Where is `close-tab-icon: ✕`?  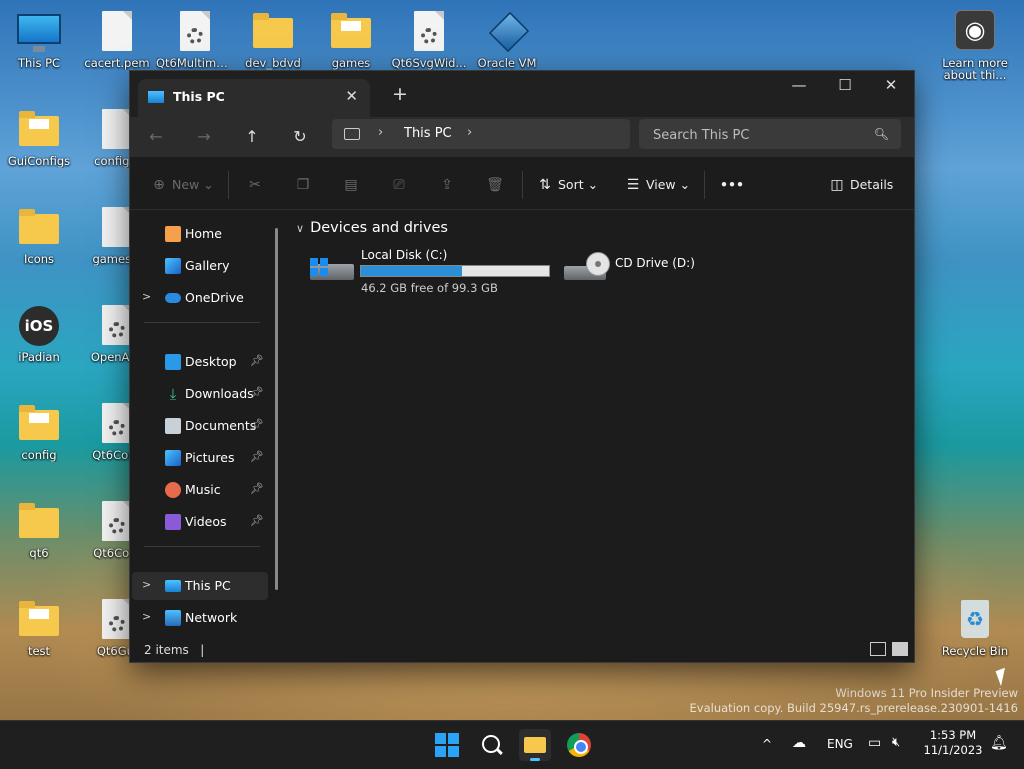
close-tab-icon: ✕ is located at coordinates (351, 96).